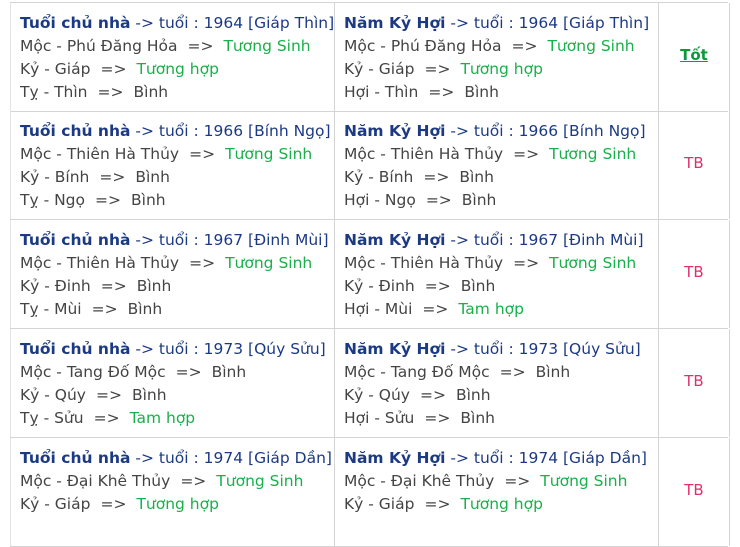 Image resolution: width=740 pixels, height=547 pixels. What do you see at coordinates (545, 131) in the screenshot?
I see `heading-age: -> tuổi : 1966 [Bính Ngọ]` at bounding box center [545, 131].